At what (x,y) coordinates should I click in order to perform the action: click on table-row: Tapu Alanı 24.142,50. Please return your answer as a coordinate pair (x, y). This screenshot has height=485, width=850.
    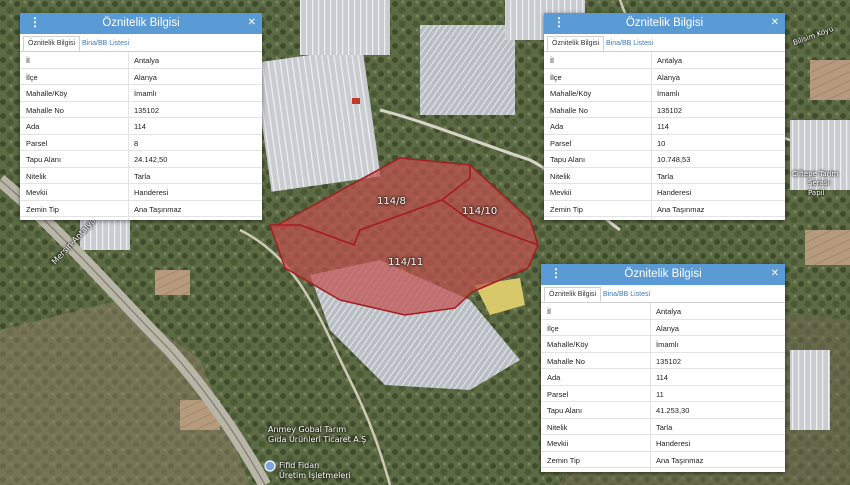
    Looking at the image, I should click on (141, 159).